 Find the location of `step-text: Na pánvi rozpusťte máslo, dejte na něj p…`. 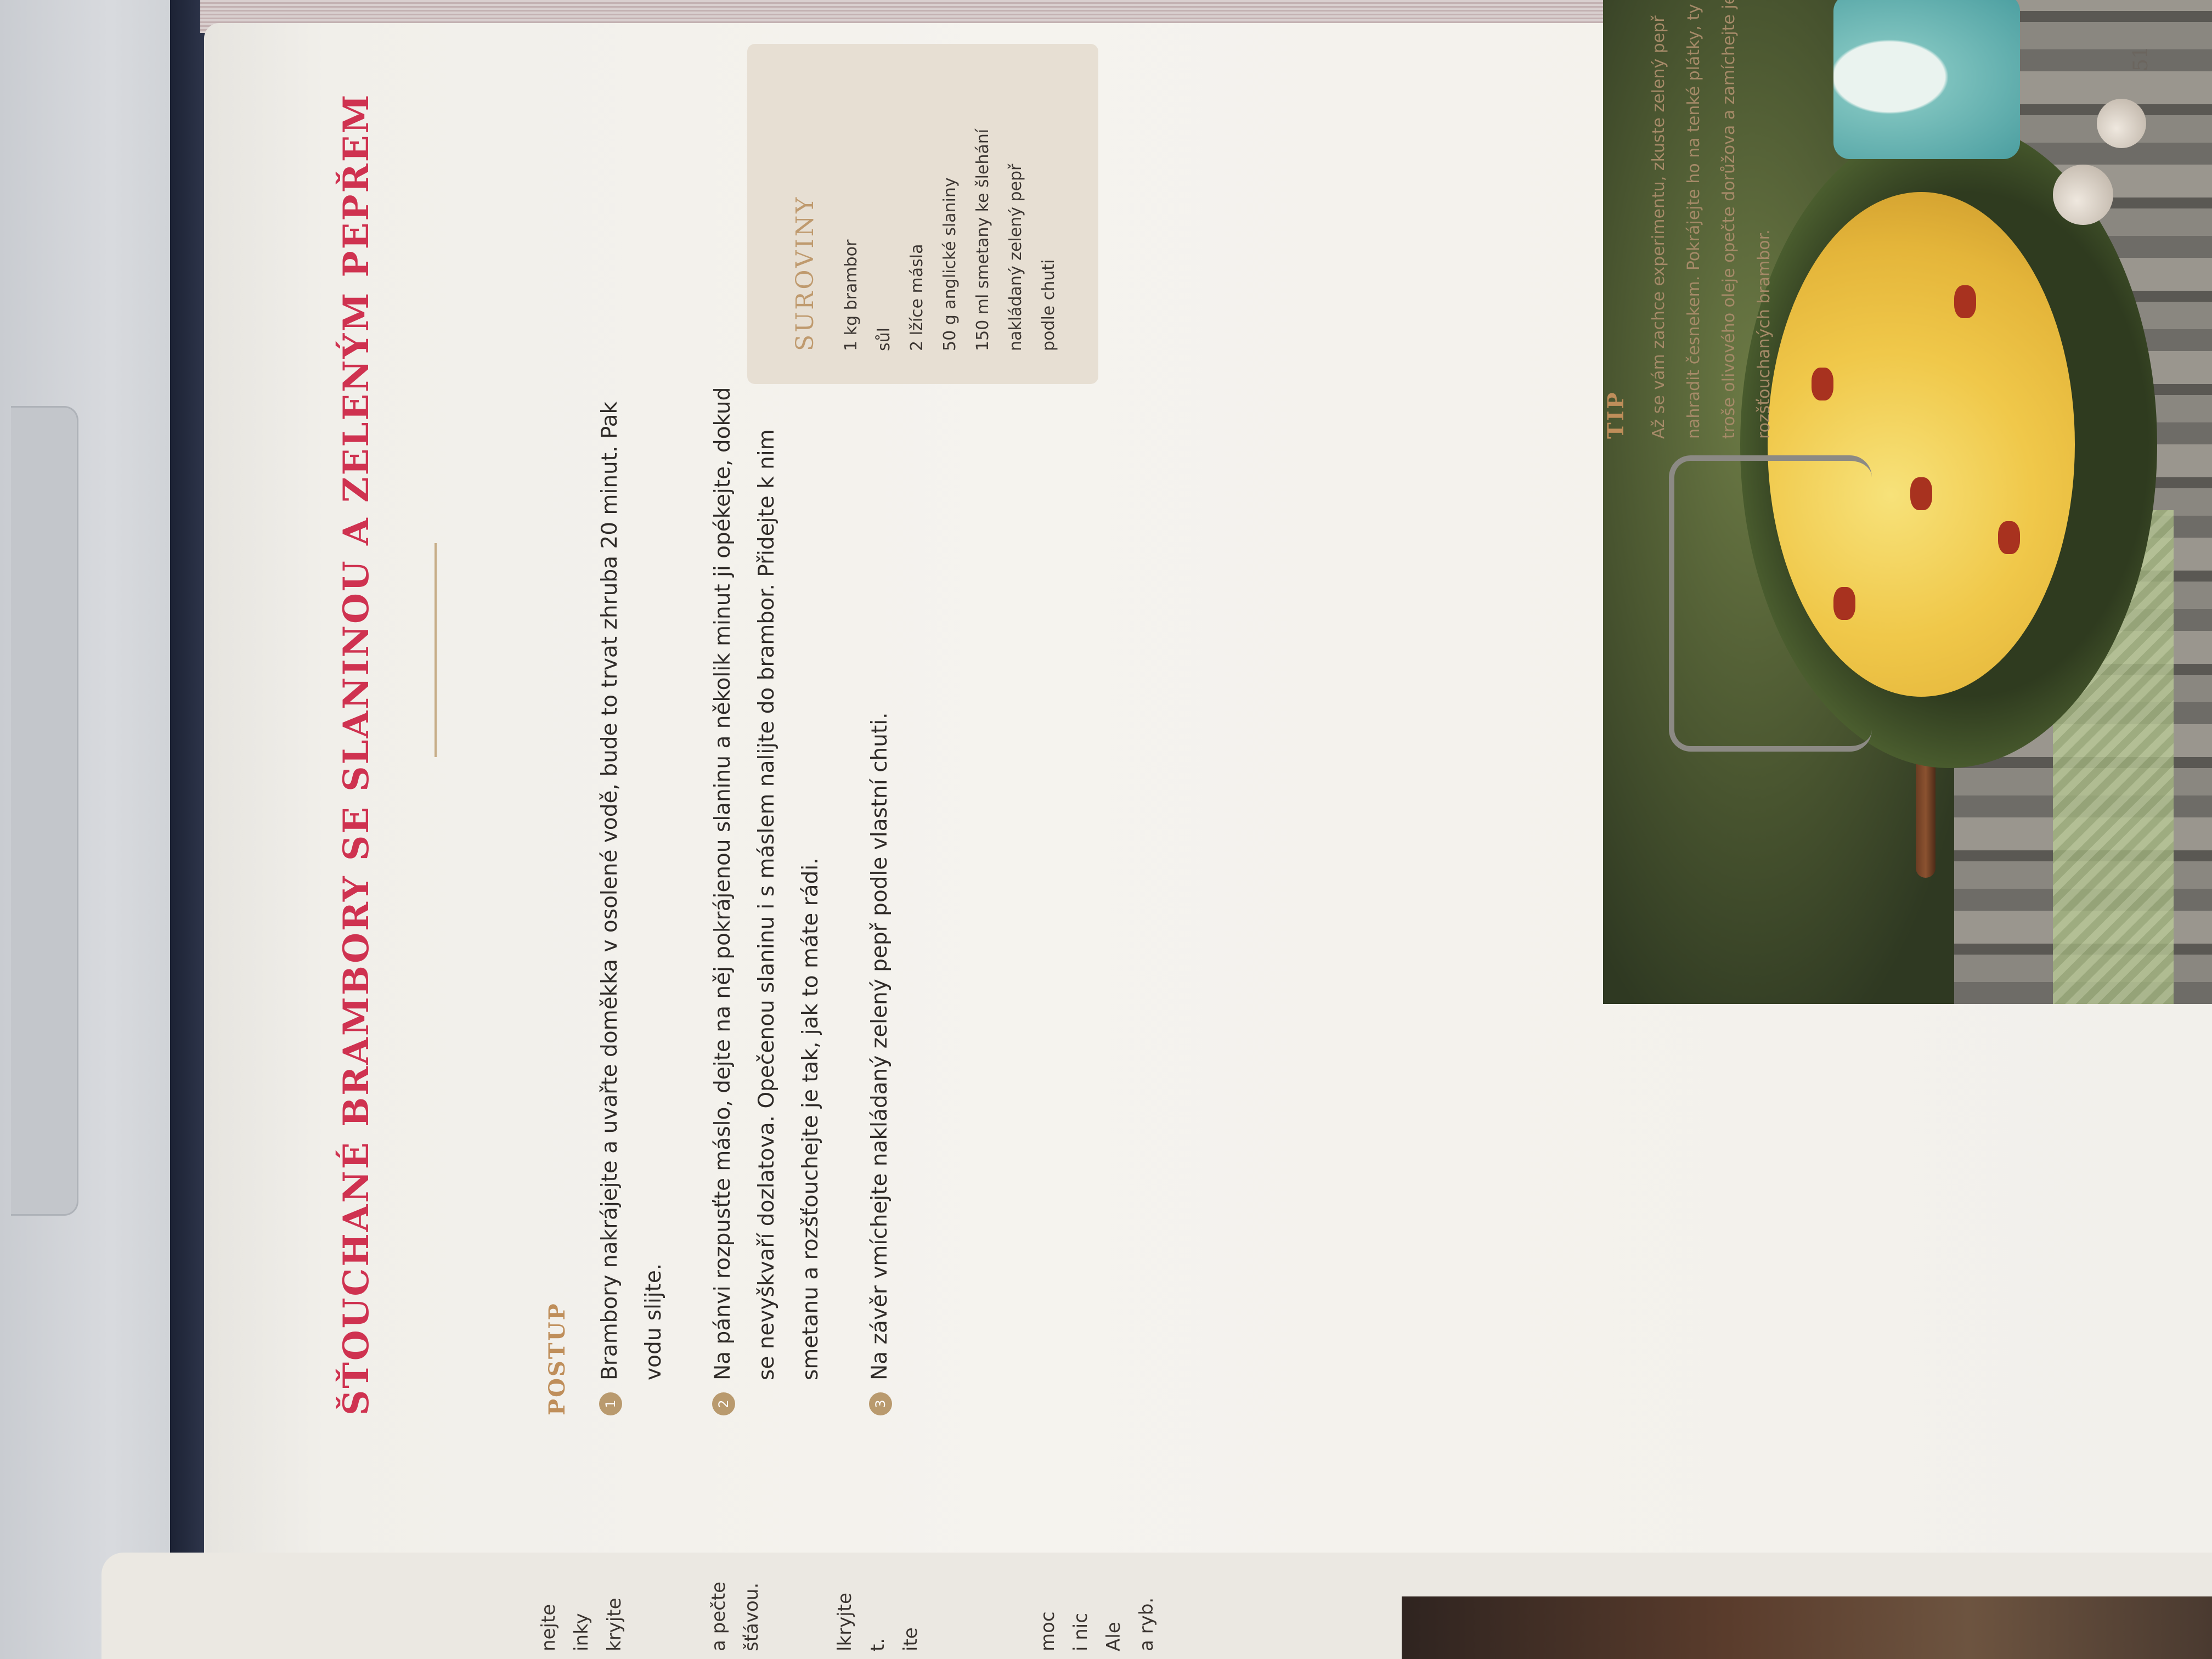

step-text: Na pánvi rozpusťte máslo, dejte na něj p… is located at coordinates (766, 883).